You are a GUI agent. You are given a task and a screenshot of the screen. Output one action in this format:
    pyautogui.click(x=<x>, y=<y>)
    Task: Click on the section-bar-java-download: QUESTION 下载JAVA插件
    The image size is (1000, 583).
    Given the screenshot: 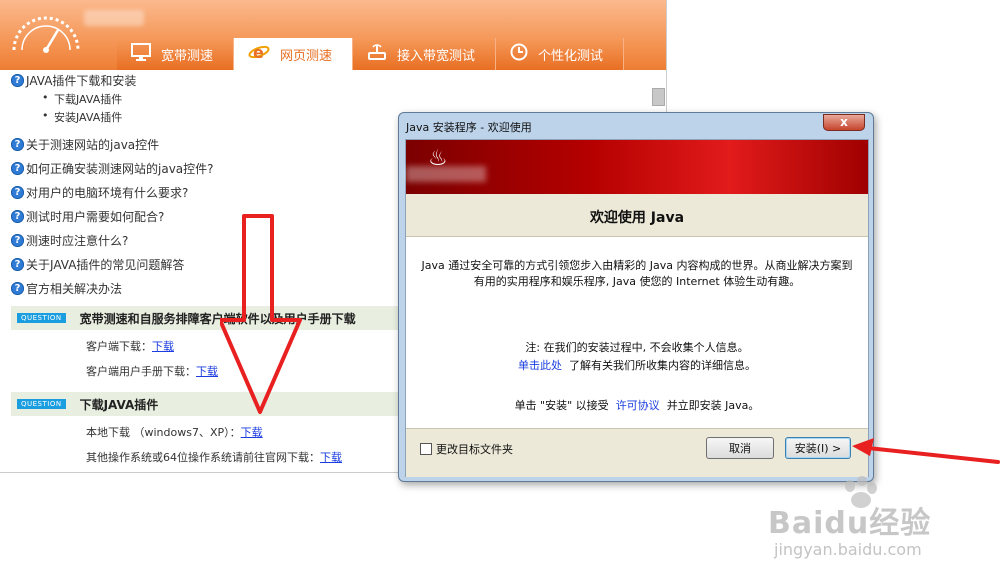 What is the action you would take?
    pyautogui.click(x=206, y=404)
    